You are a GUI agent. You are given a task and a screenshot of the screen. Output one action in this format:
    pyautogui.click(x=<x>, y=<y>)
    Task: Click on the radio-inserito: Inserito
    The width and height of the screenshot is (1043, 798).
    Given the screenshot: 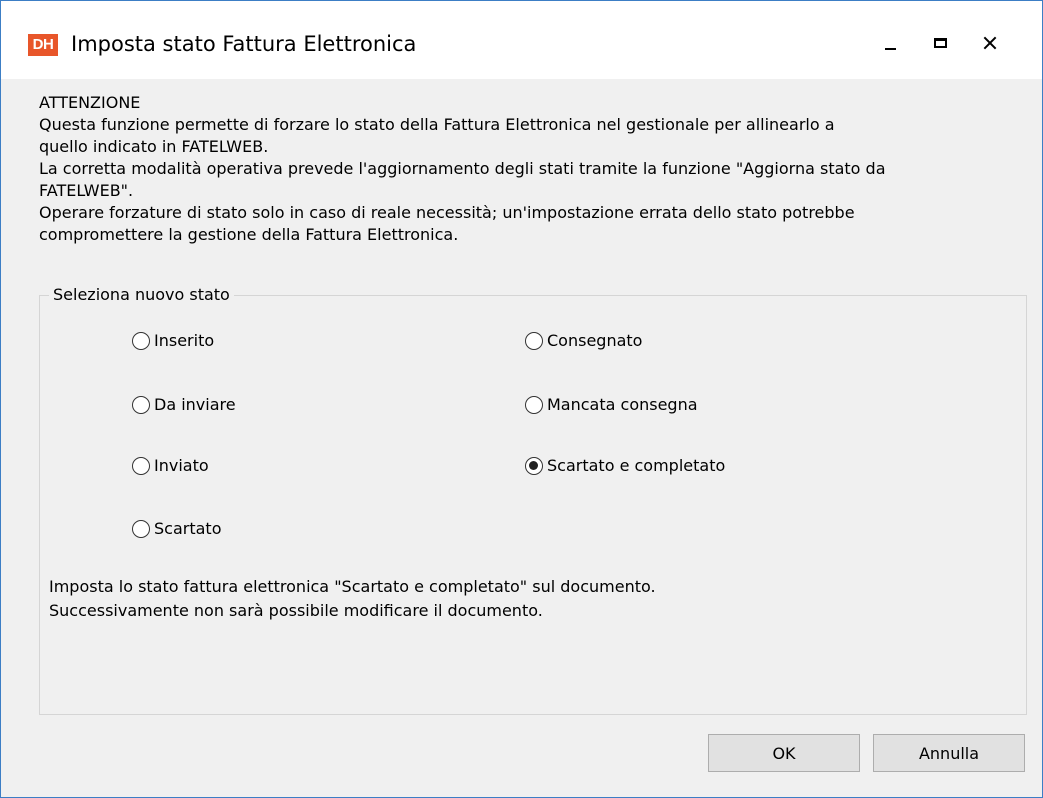 What is the action you would take?
    pyautogui.click(x=173, y=341)
    